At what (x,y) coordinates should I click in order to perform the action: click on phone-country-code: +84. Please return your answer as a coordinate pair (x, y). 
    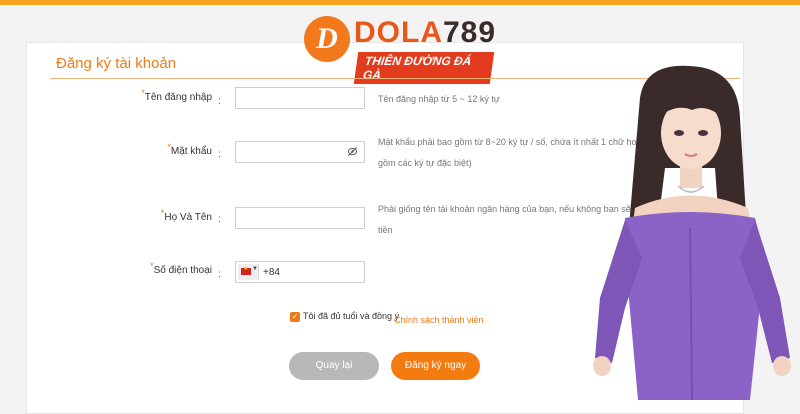
    Looking at the image, I should click on (271, 272).